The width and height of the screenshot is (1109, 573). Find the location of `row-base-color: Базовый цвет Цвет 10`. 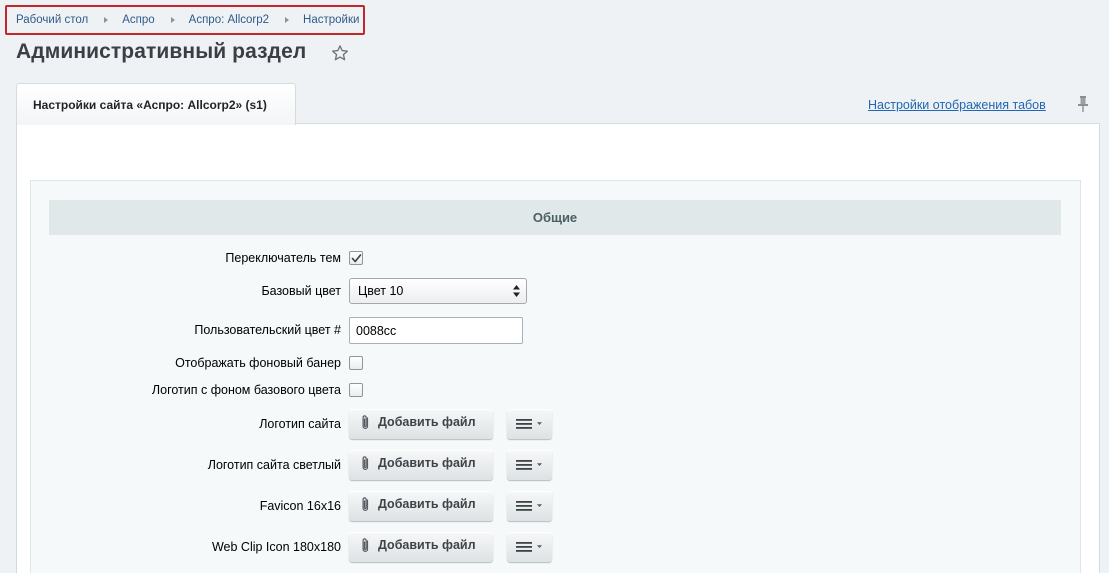

row-base-color: Базовый цвет Цвет 10 is located at coordinates (554, 293).